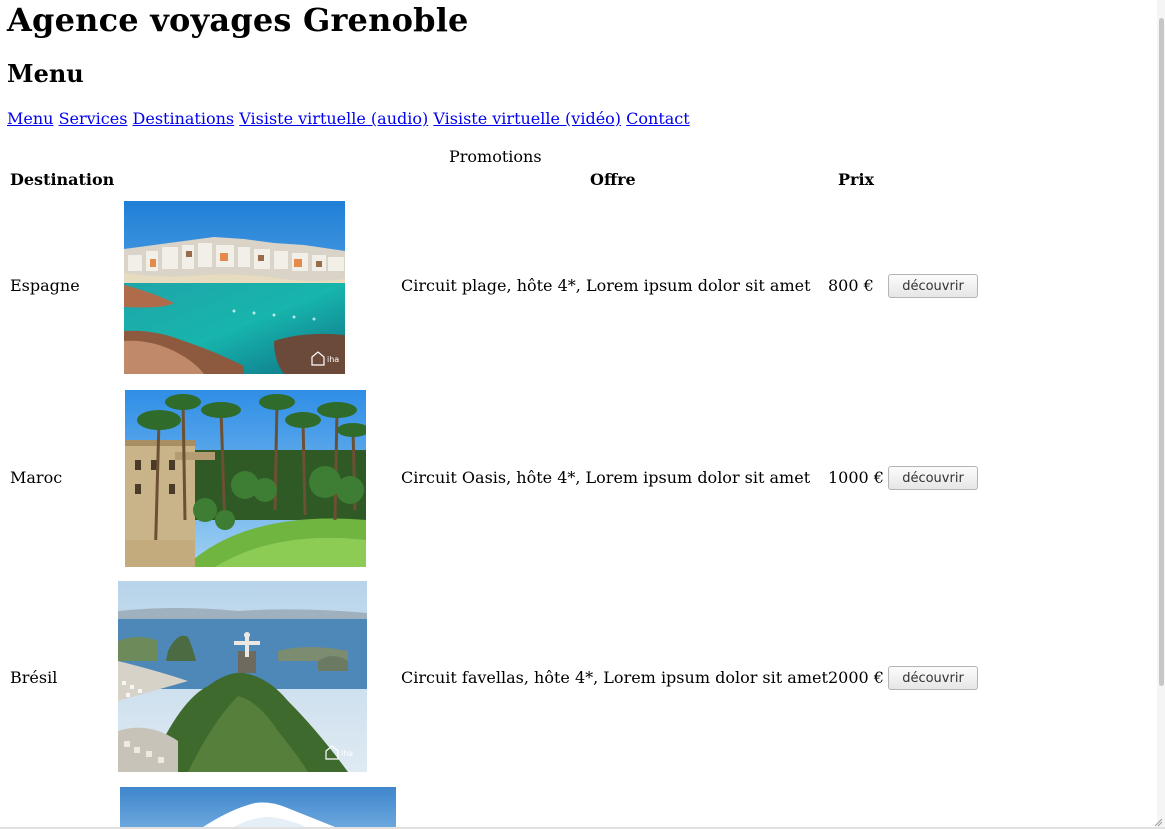 This screenshot has width=1165, height=829. What do you see at coordinates (184, 118) in the screenshot?
I see `nav-link-destinations: Destinations` at bounding box center [184, 118].